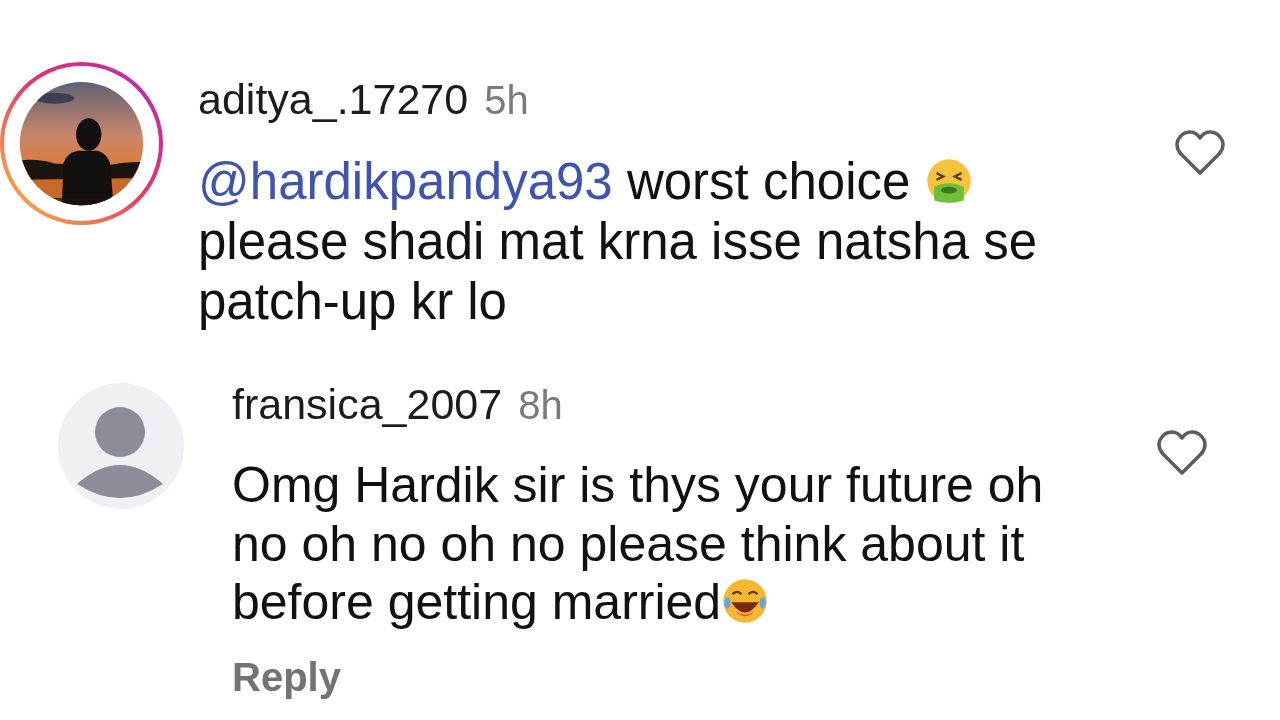 This screenshot has width=1280, height=720. I want to click on laughing-face-icon, so click(745, 601).